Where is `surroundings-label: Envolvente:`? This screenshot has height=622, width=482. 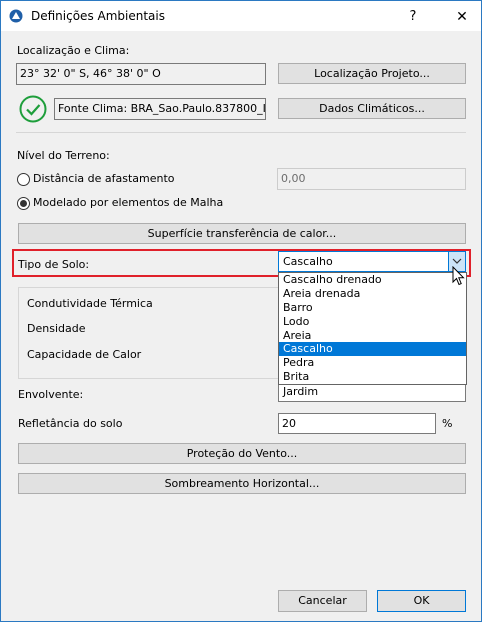 surroundings-label: Envolvente: is located at coordinates (51, 394).